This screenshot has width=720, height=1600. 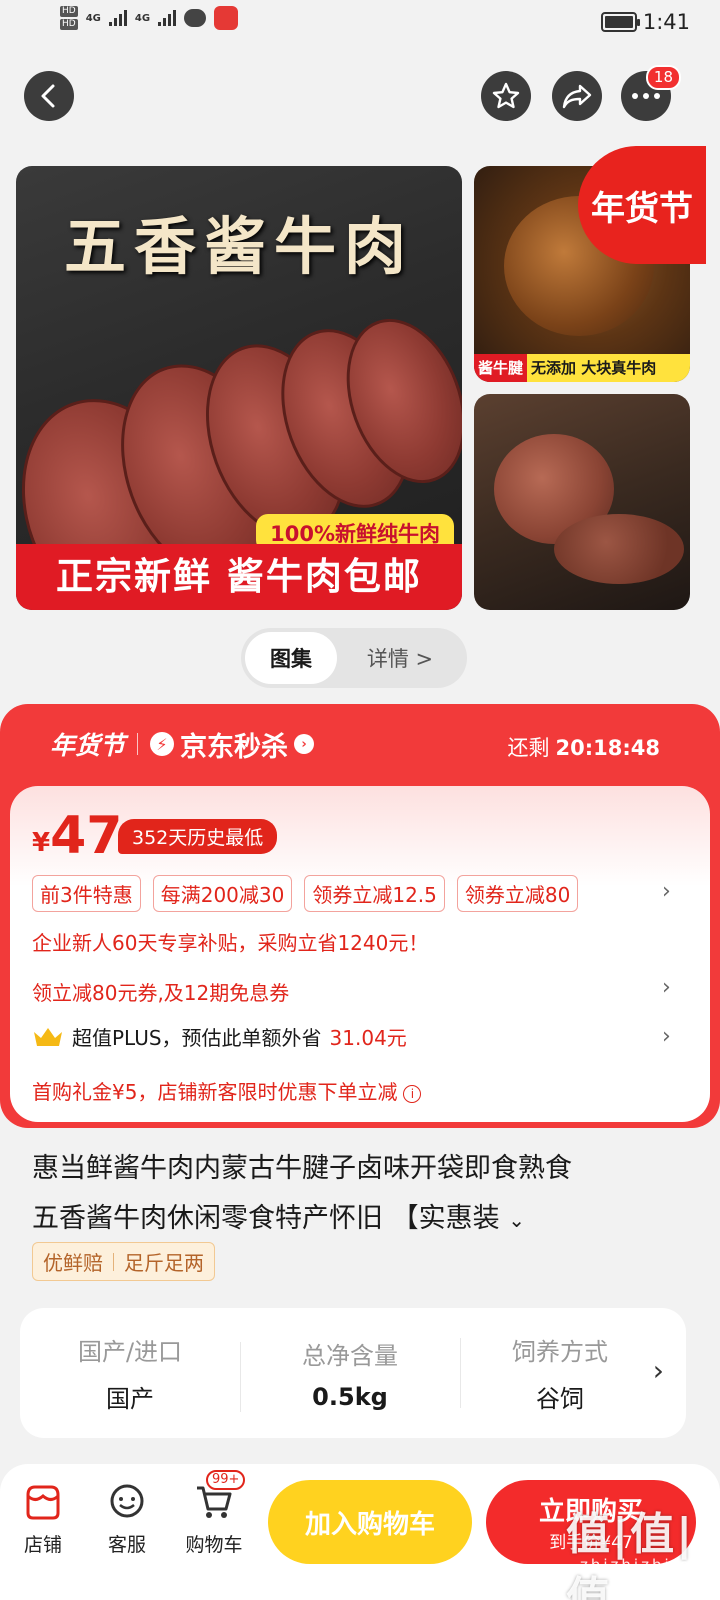 What do you see at coordinates (198, 836) in the screenshot?
I see `history-low-badge: 352天历史最低` at bounding box center [198, 836].